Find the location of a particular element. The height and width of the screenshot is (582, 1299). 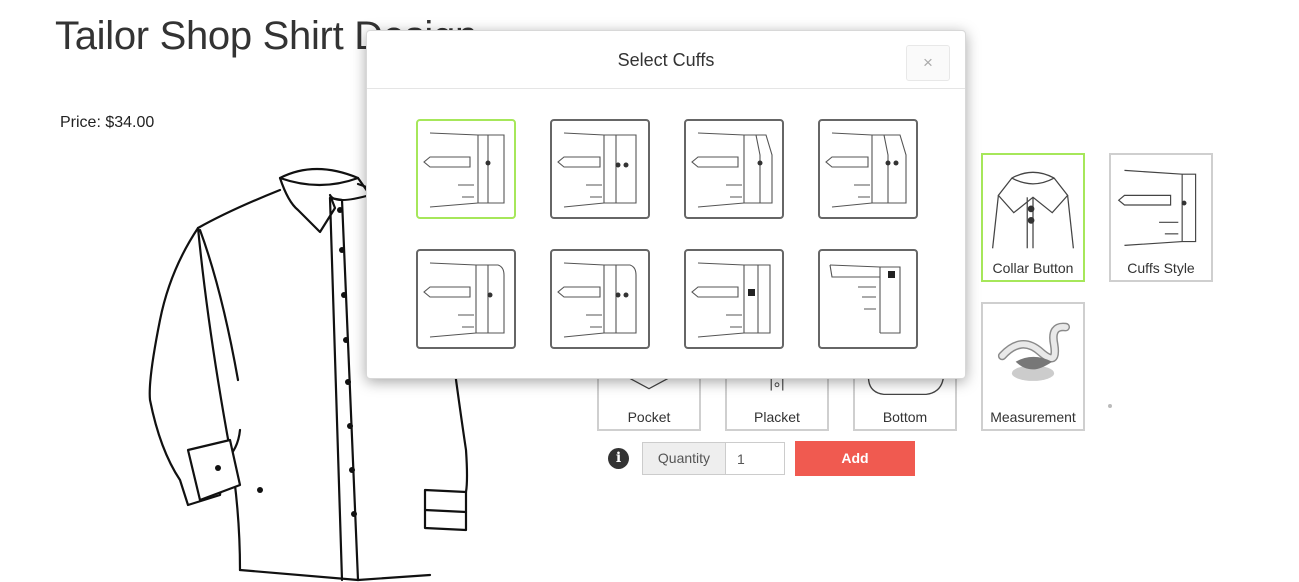

modal-header: Select Cuffs × is located at coordinates (666, 60).